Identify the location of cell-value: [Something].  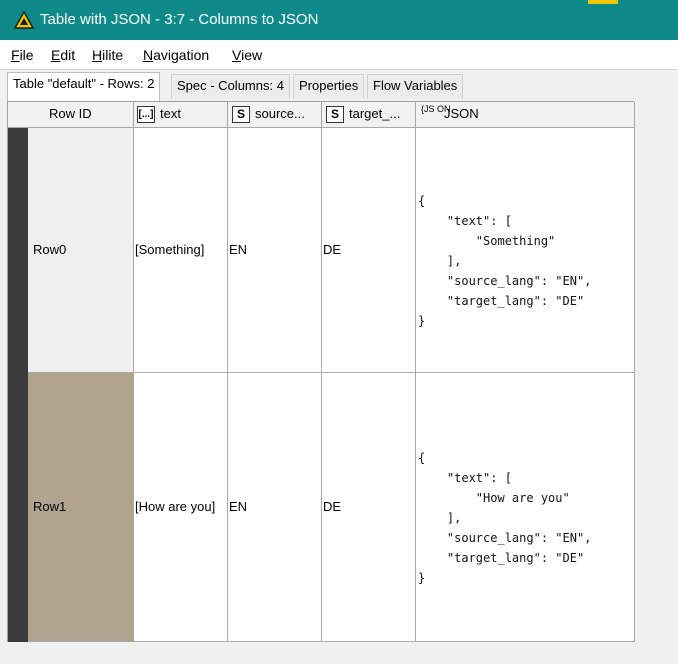
(170, 249).